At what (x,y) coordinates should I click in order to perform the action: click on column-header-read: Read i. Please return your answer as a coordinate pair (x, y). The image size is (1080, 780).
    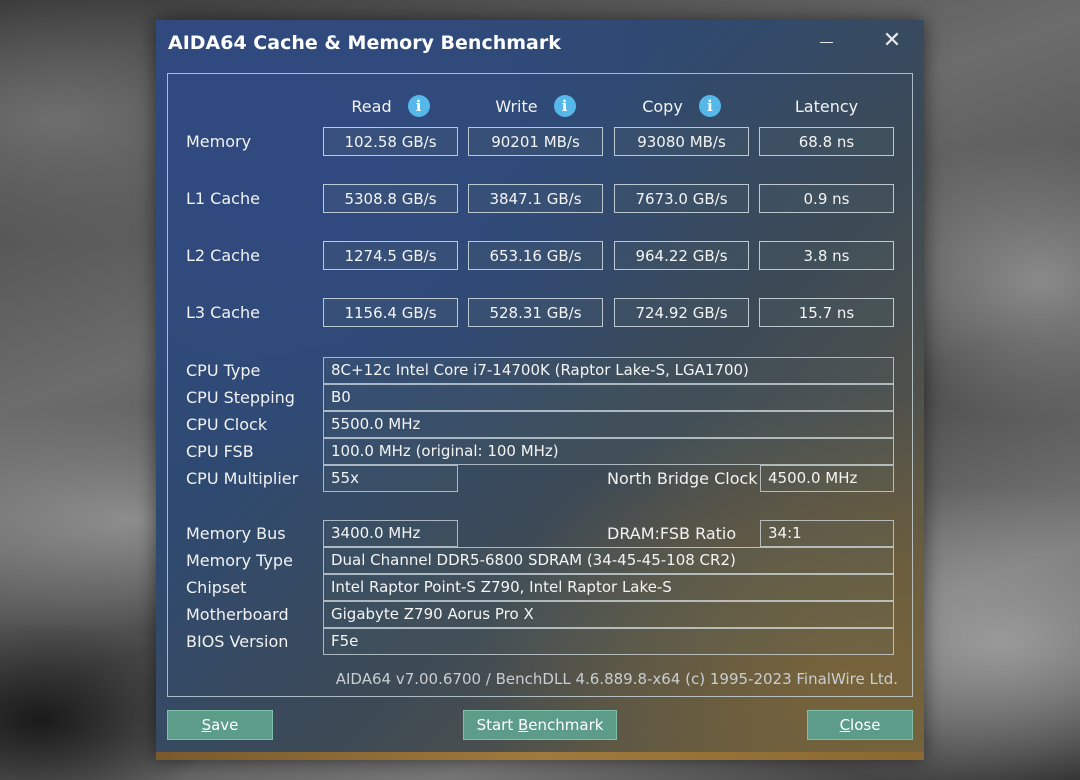
    Looking at the image, I should click on (390, 106).